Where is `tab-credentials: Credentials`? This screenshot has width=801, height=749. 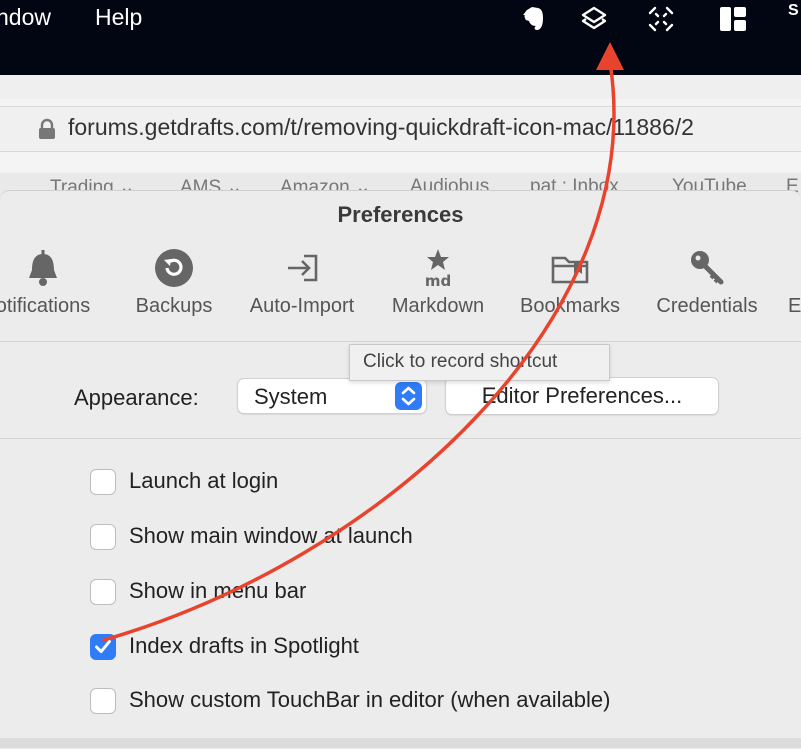
tab-credentials: Credentials is located at coordinates (707, 283).